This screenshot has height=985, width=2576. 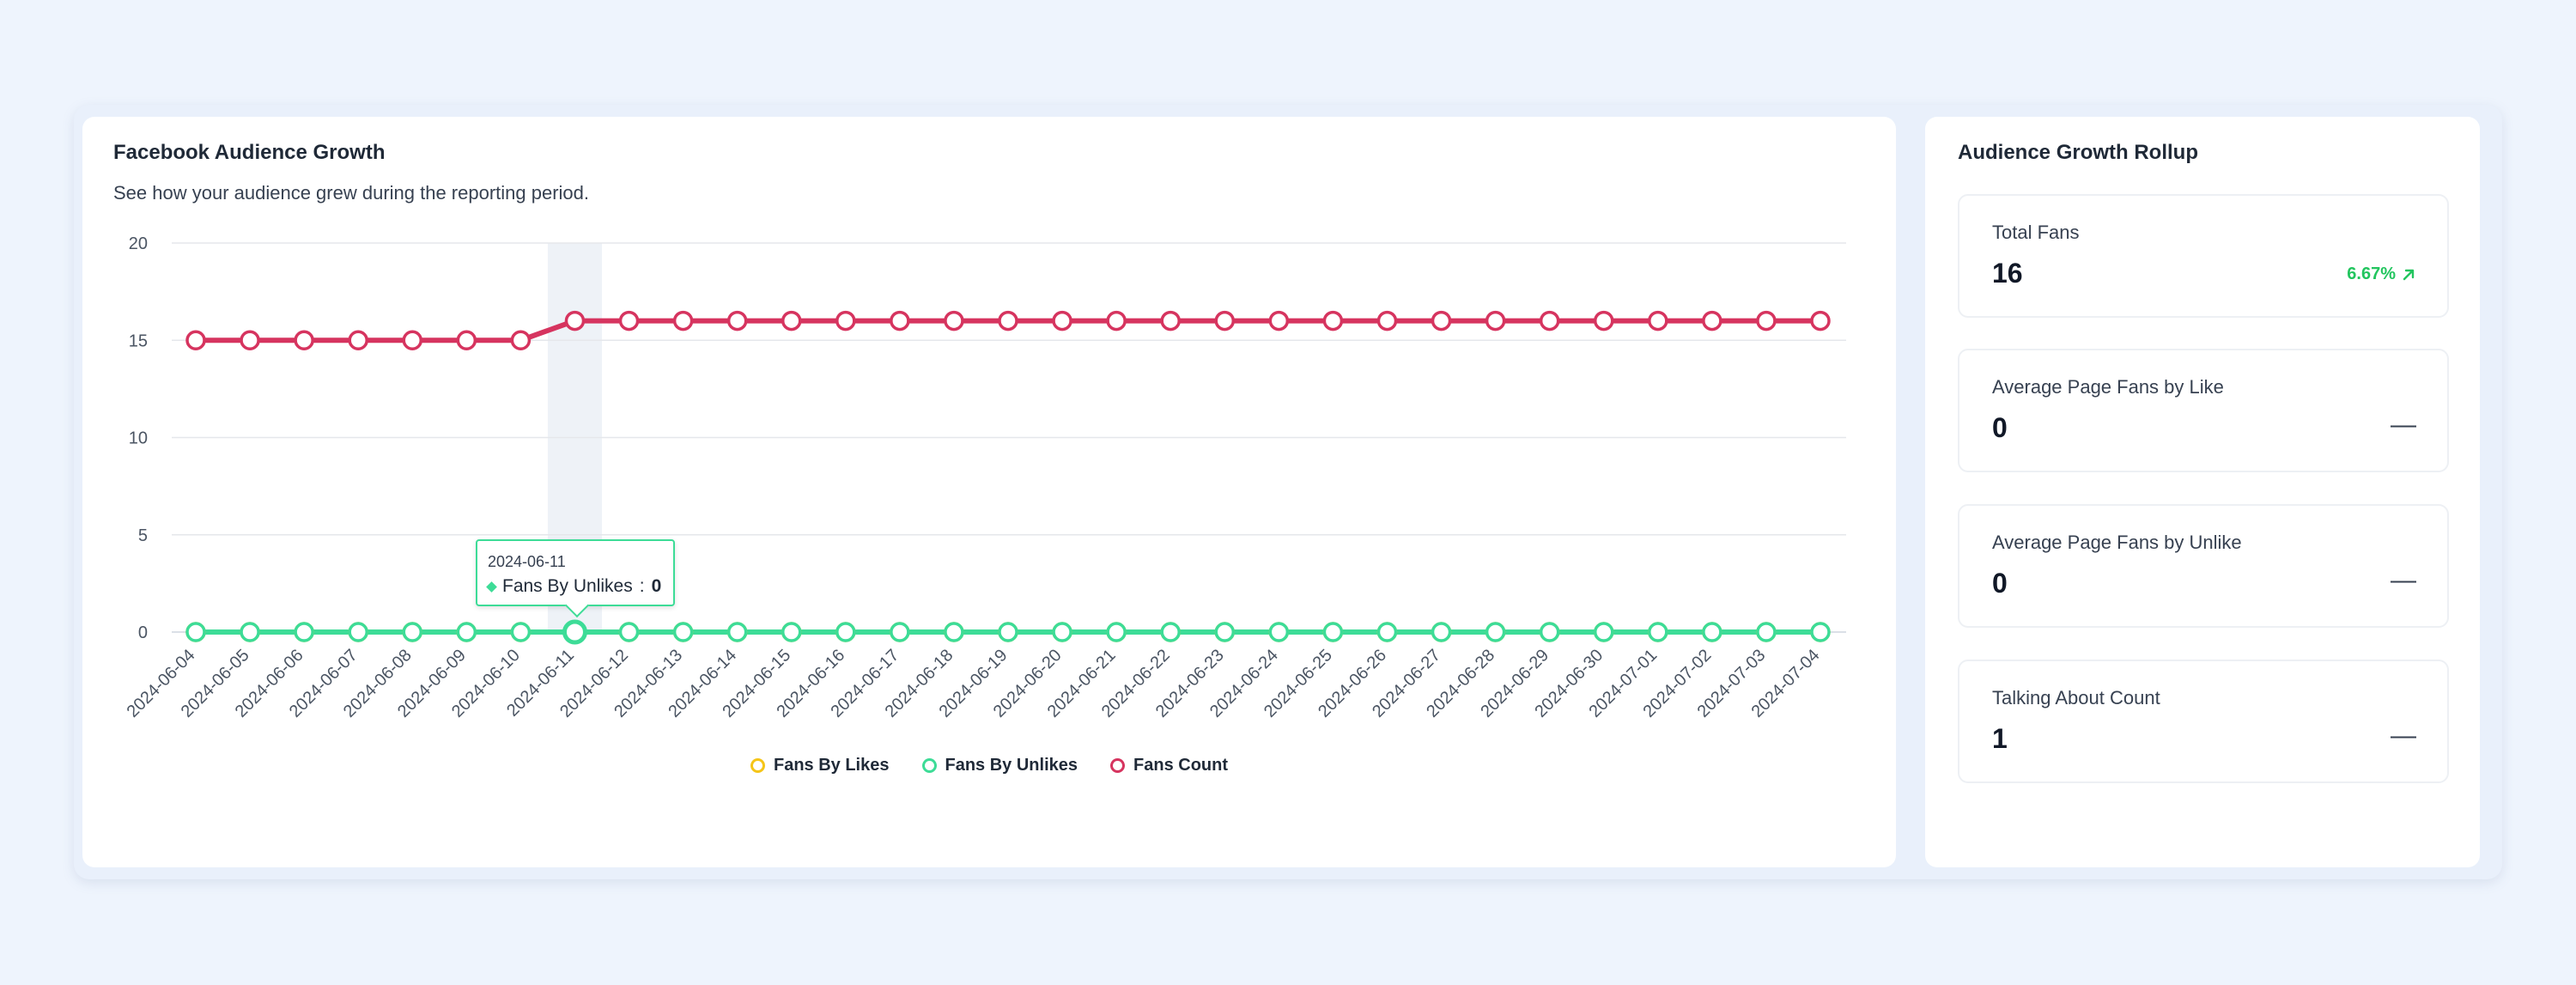 I want to click on arrow-up-right-icon, so click(x=2409, y=274).